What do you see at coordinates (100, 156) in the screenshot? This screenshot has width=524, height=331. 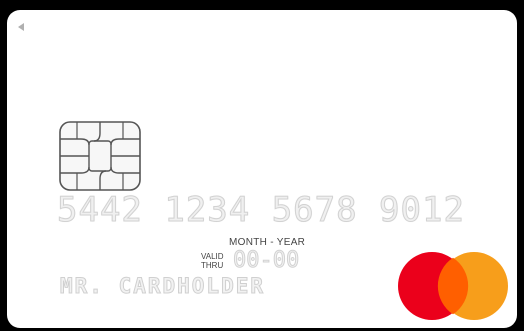 I see `emv-chip-icon` at bounding box center [100, 156].